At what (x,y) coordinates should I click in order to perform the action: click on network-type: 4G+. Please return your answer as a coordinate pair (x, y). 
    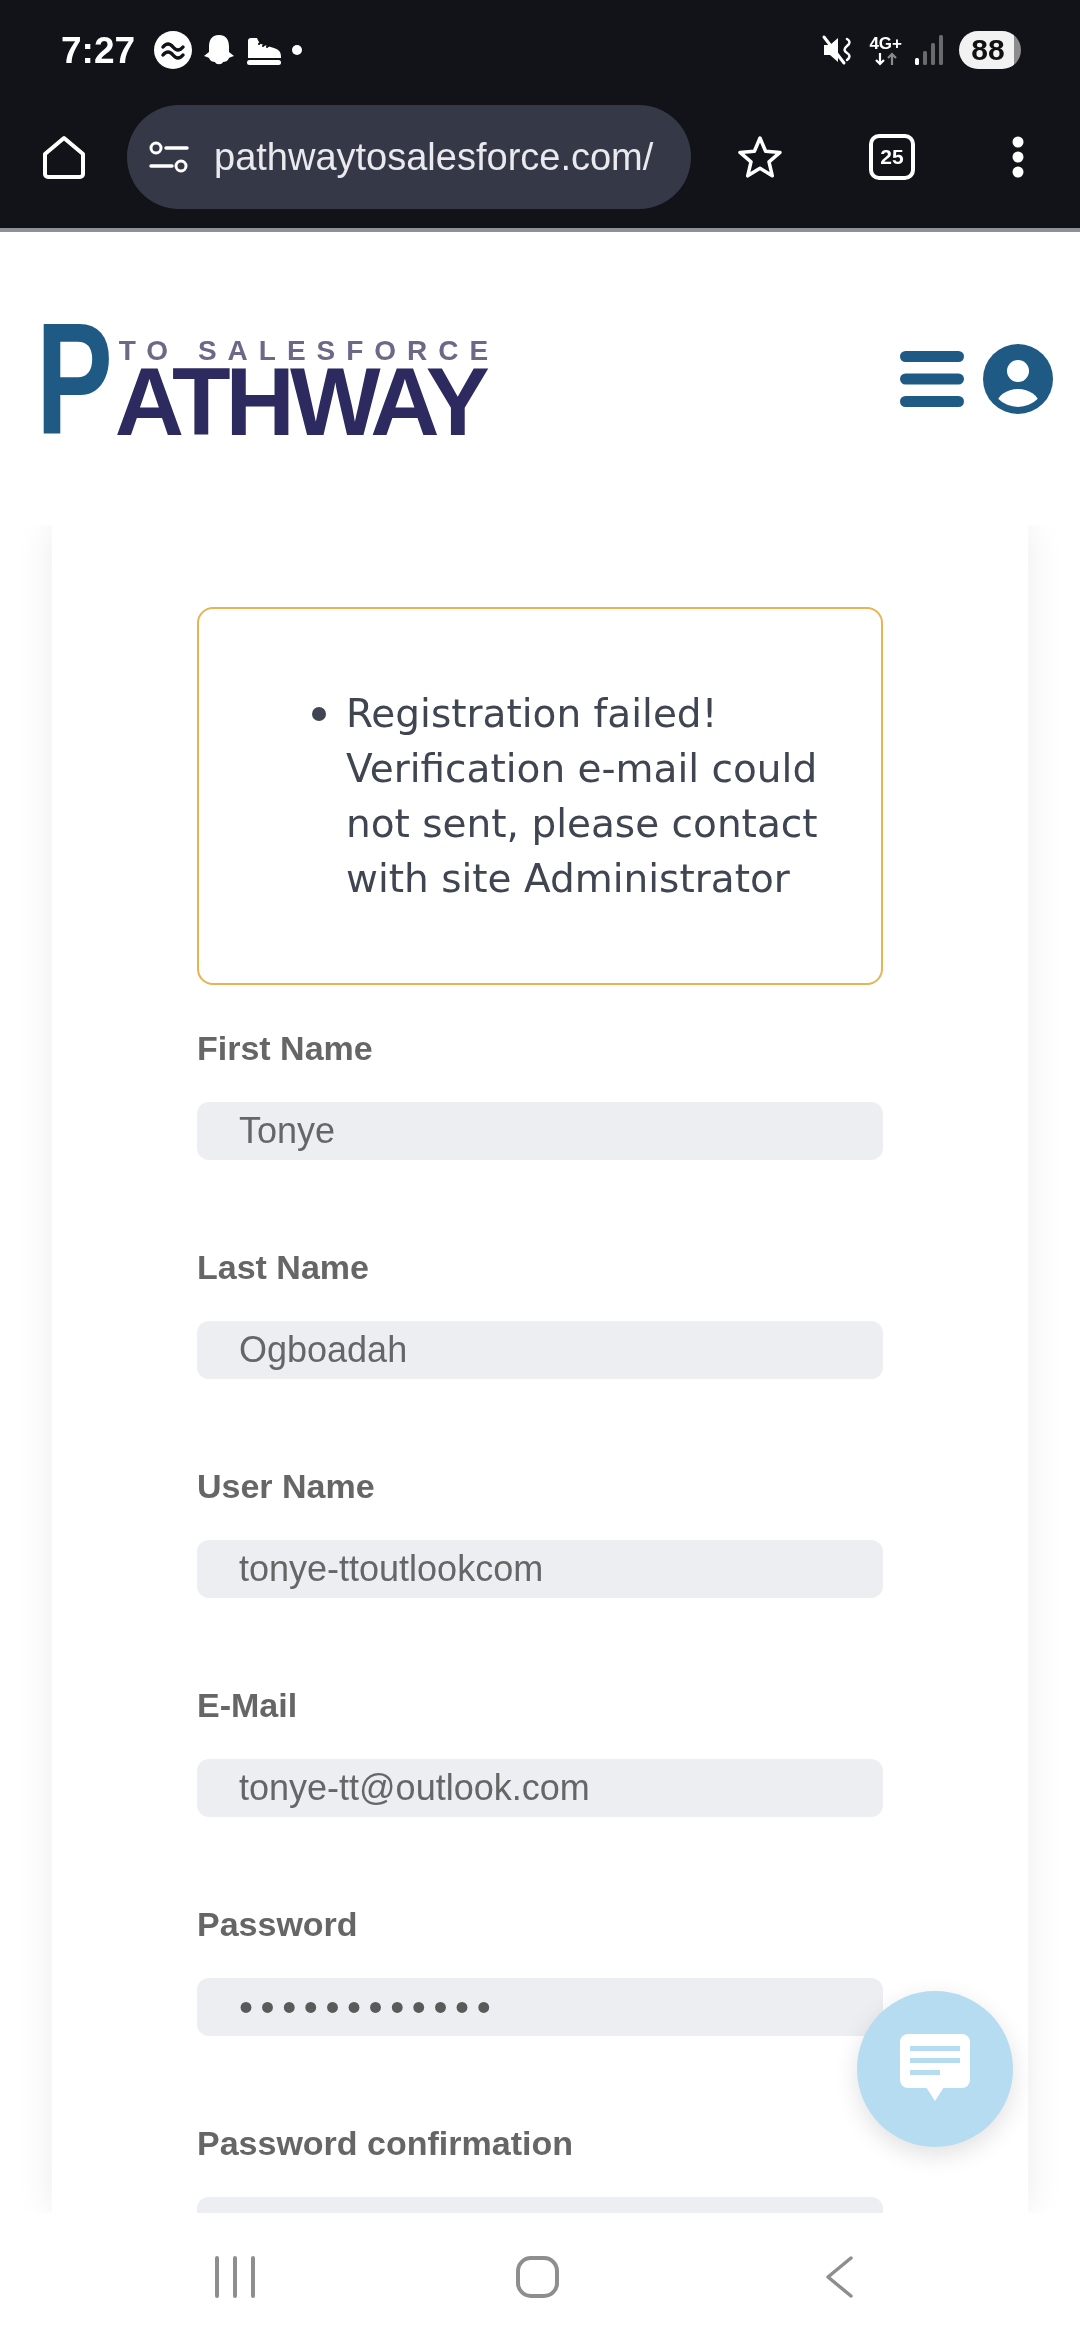
    Looking at the image, I should click on (885, 43).